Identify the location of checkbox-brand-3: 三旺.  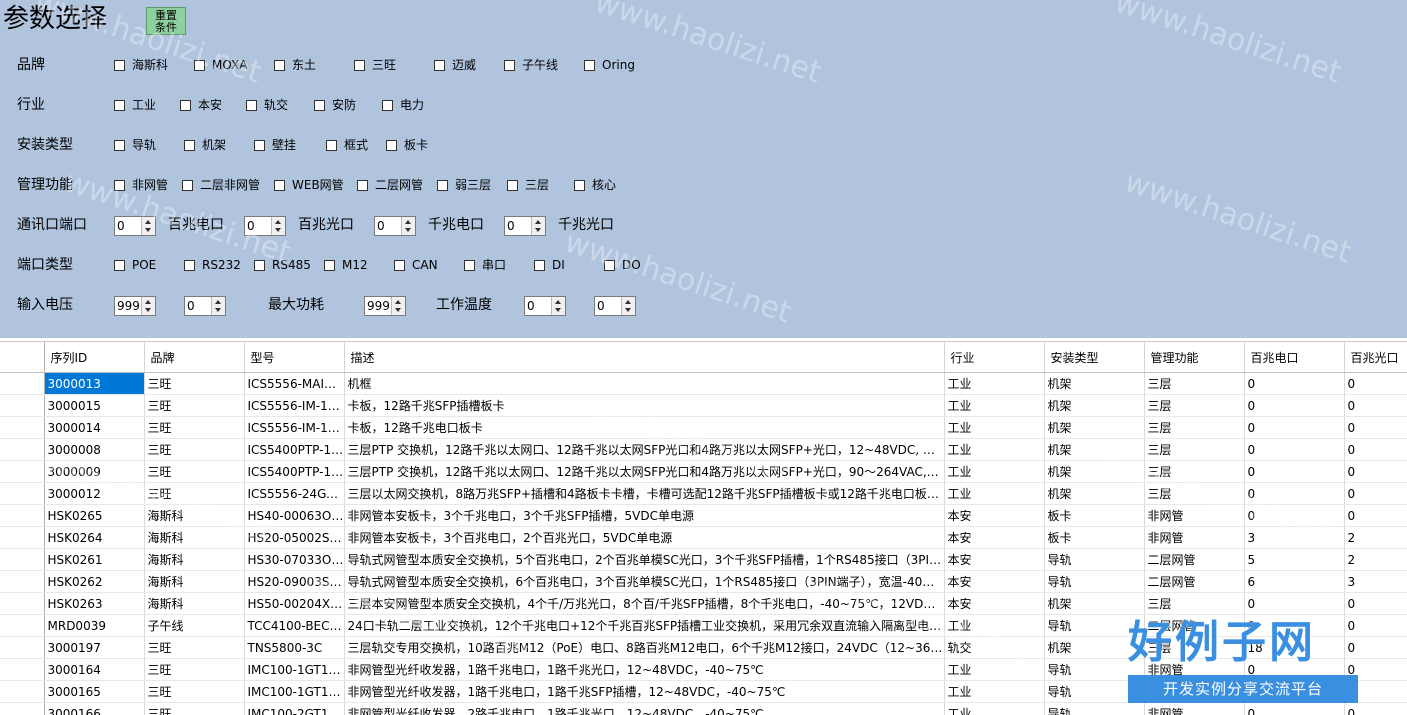
(375, 65).